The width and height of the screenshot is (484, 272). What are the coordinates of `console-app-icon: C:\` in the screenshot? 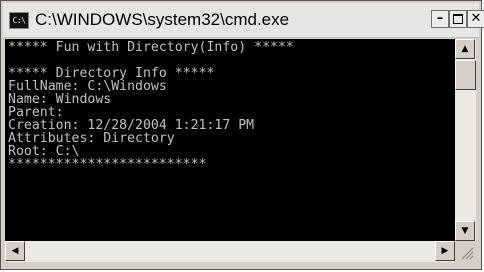 It's located at (19, 20).